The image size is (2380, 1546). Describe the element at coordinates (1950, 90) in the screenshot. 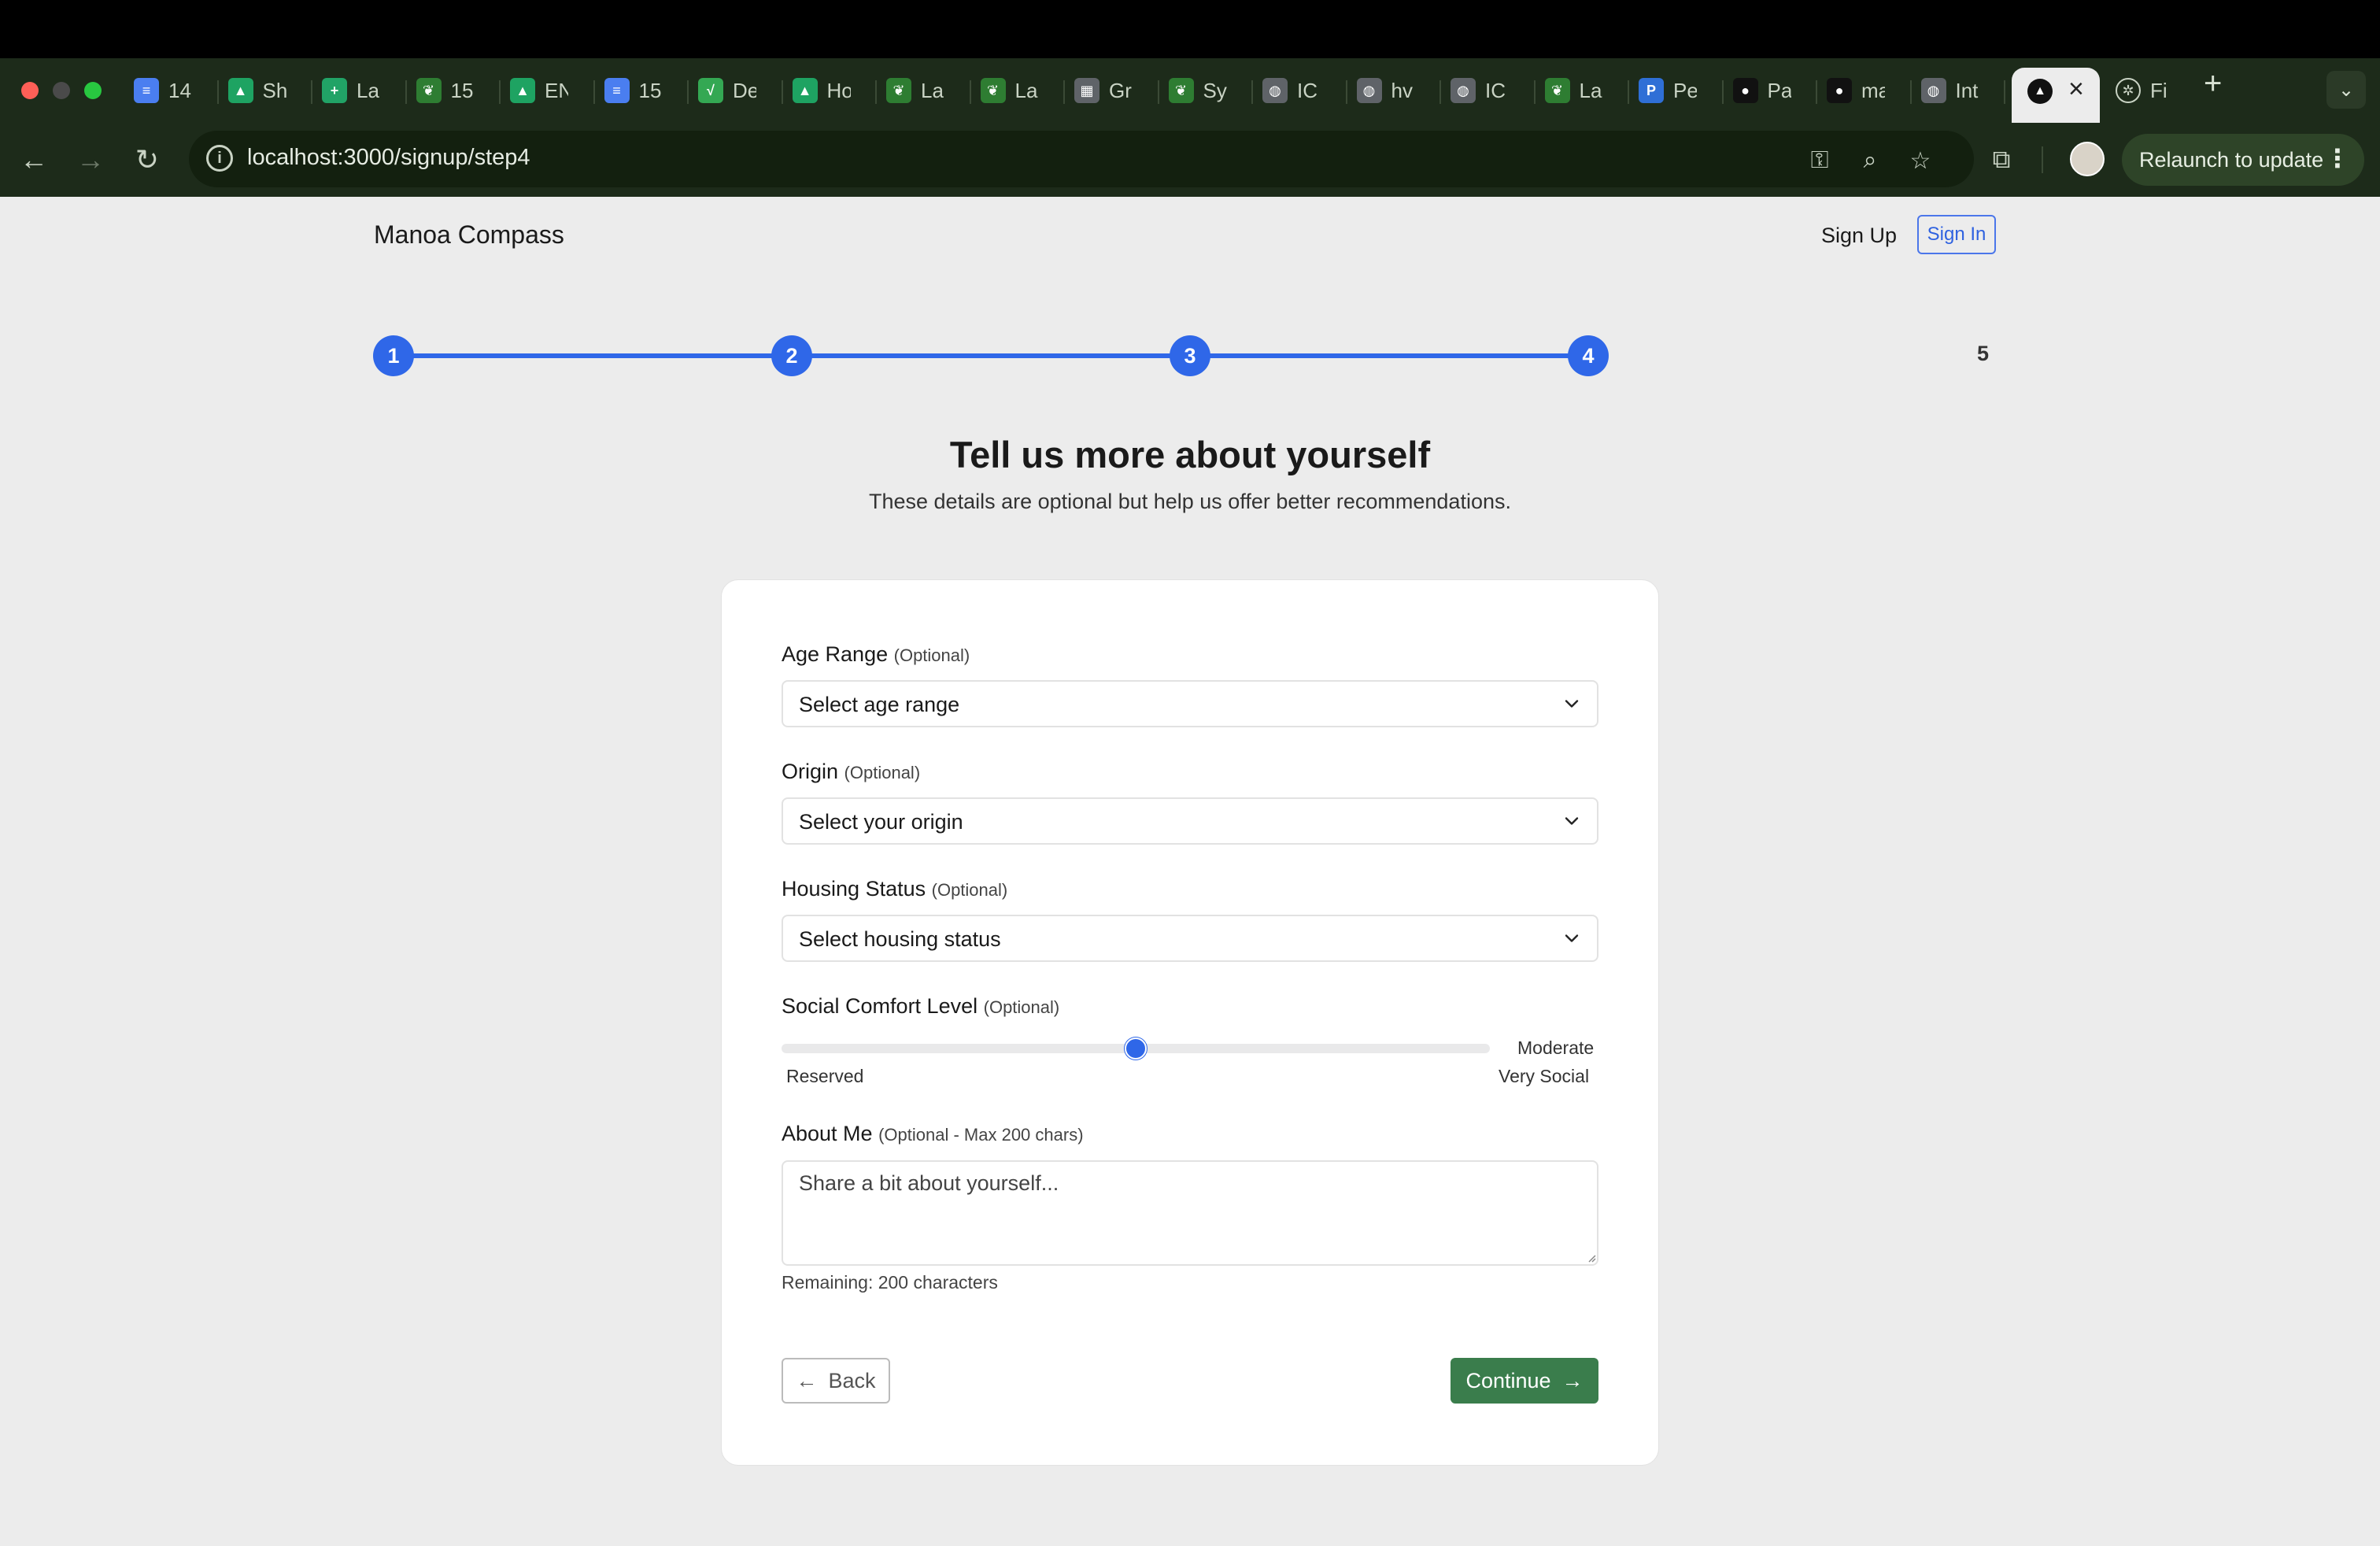

I see `browser-tab: ◍ Int` at that location.